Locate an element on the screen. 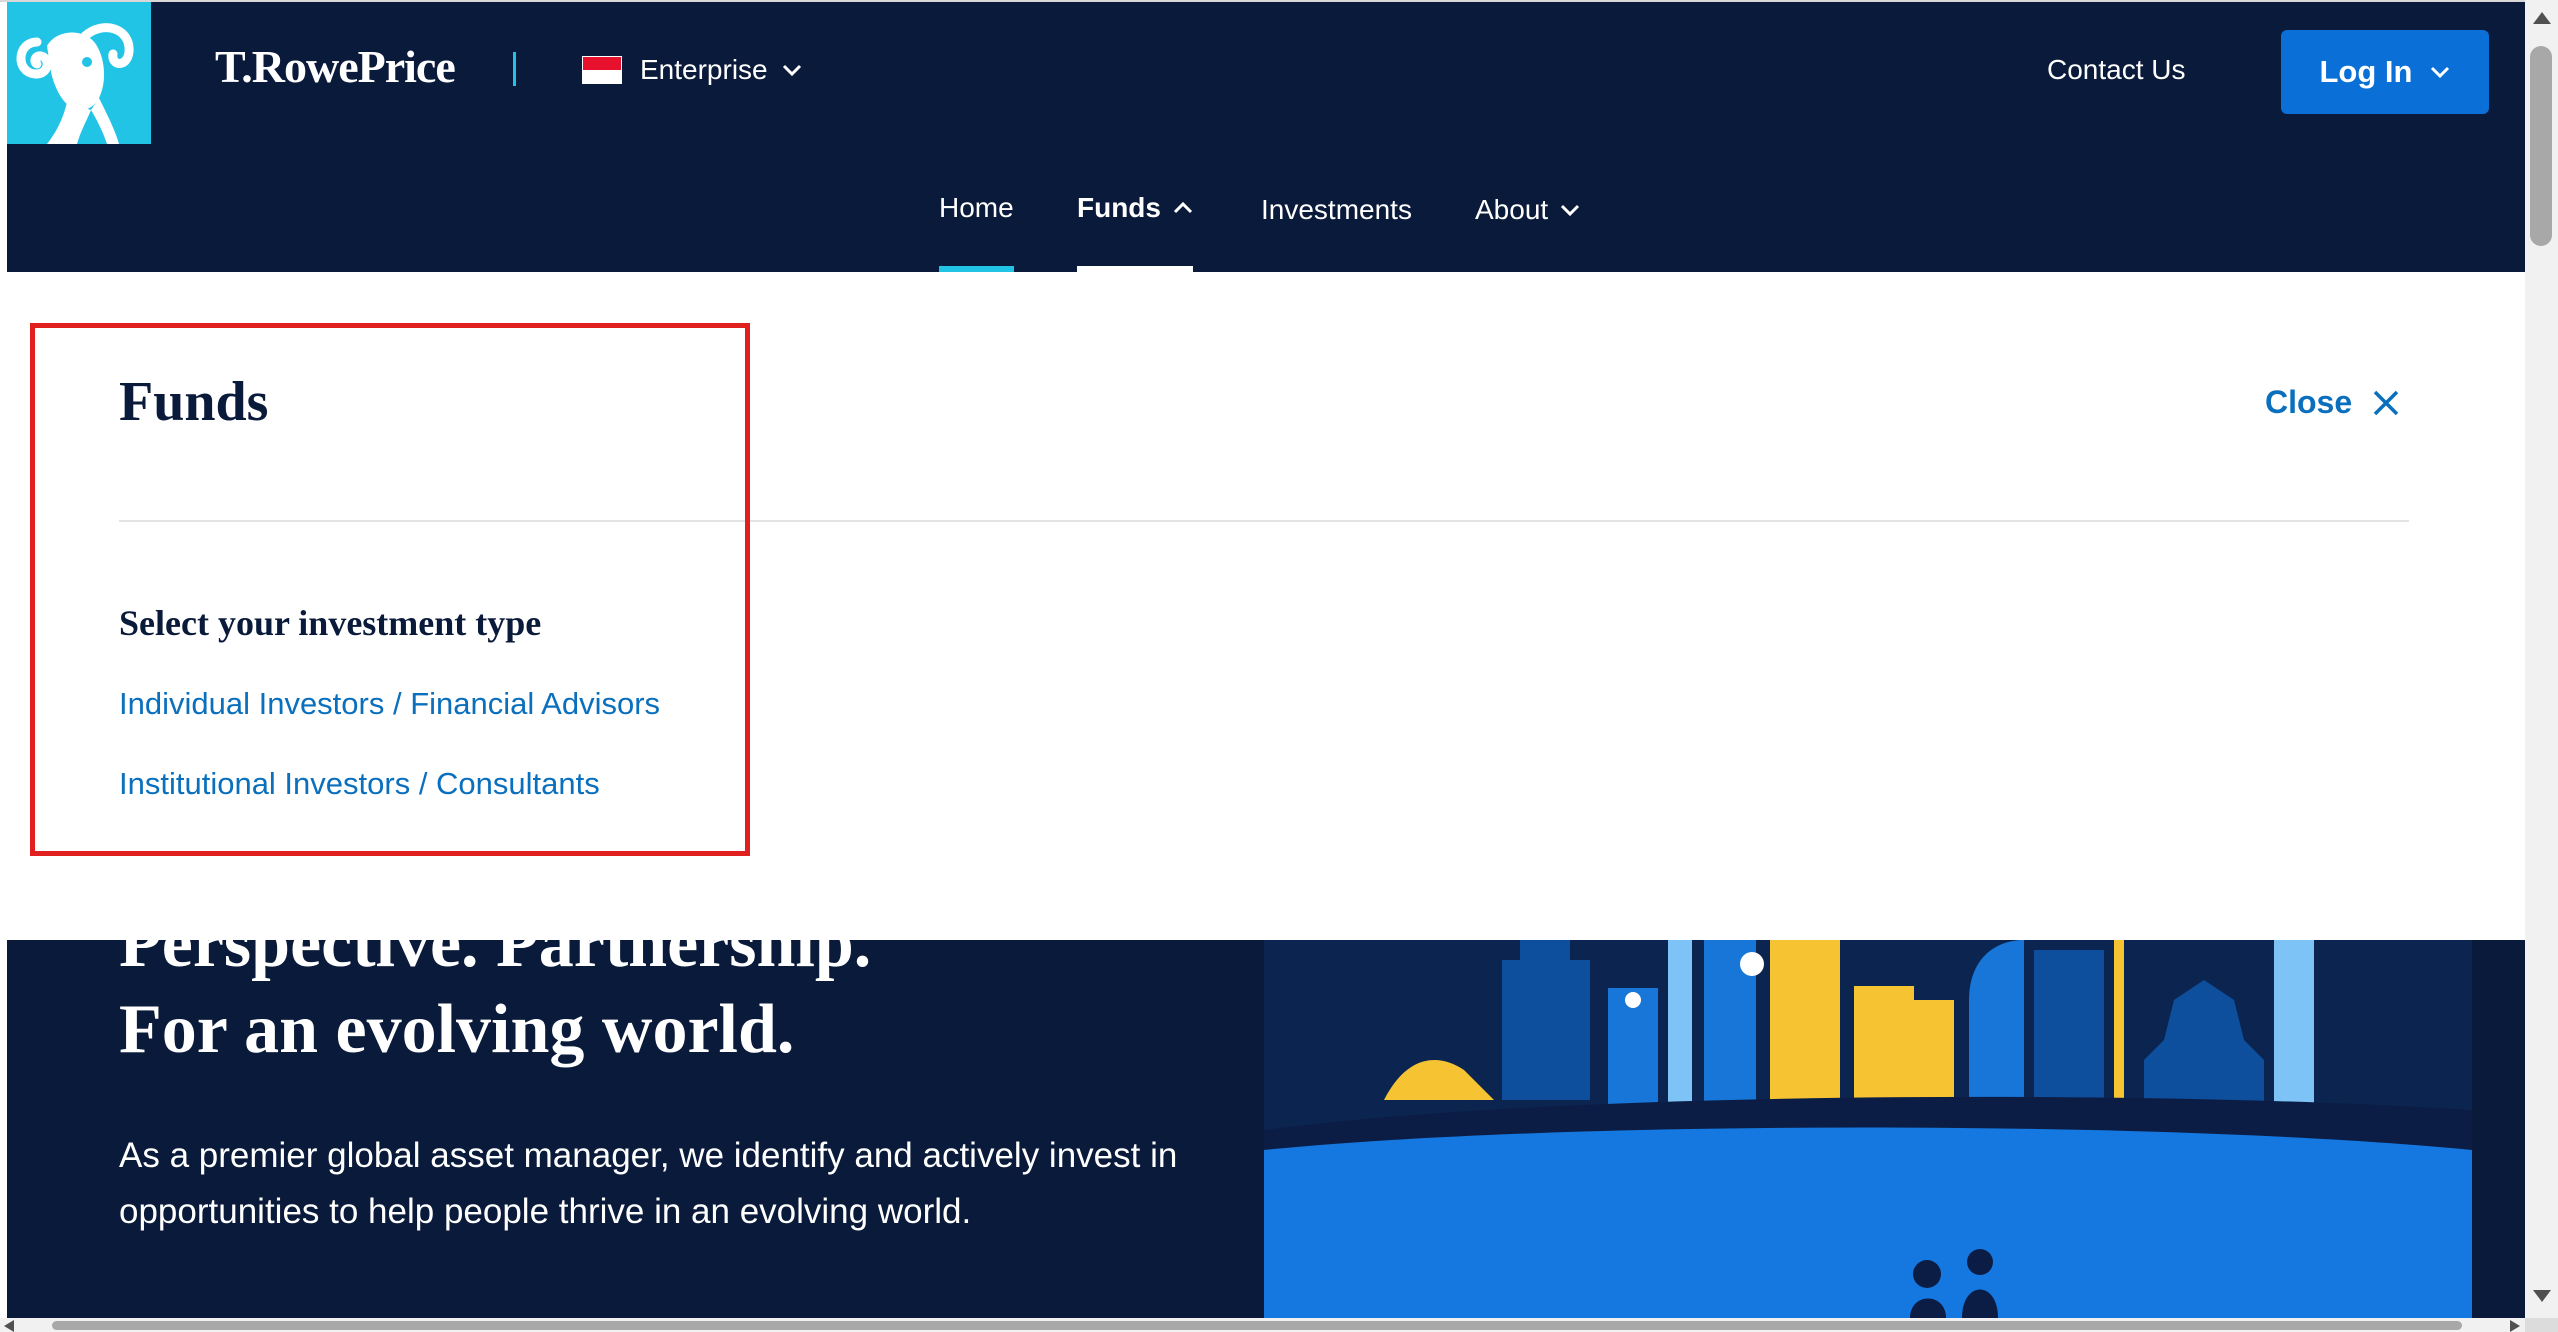 This screenshot has height=1332, width=2558. main-nav: Home Funds Investments About is located at coordinates (1266, 221).